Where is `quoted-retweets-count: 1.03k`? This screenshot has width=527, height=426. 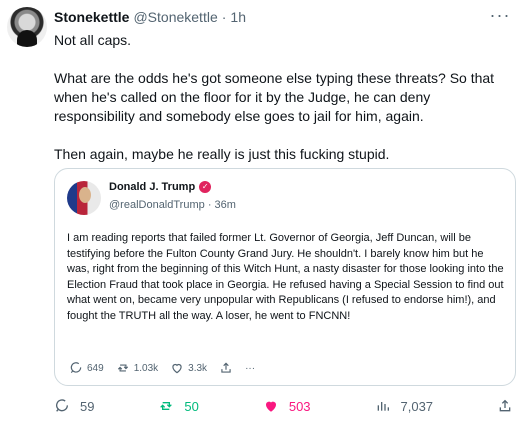 quoted-retweets-count: 1.03k is located at coordinates (146, 368).